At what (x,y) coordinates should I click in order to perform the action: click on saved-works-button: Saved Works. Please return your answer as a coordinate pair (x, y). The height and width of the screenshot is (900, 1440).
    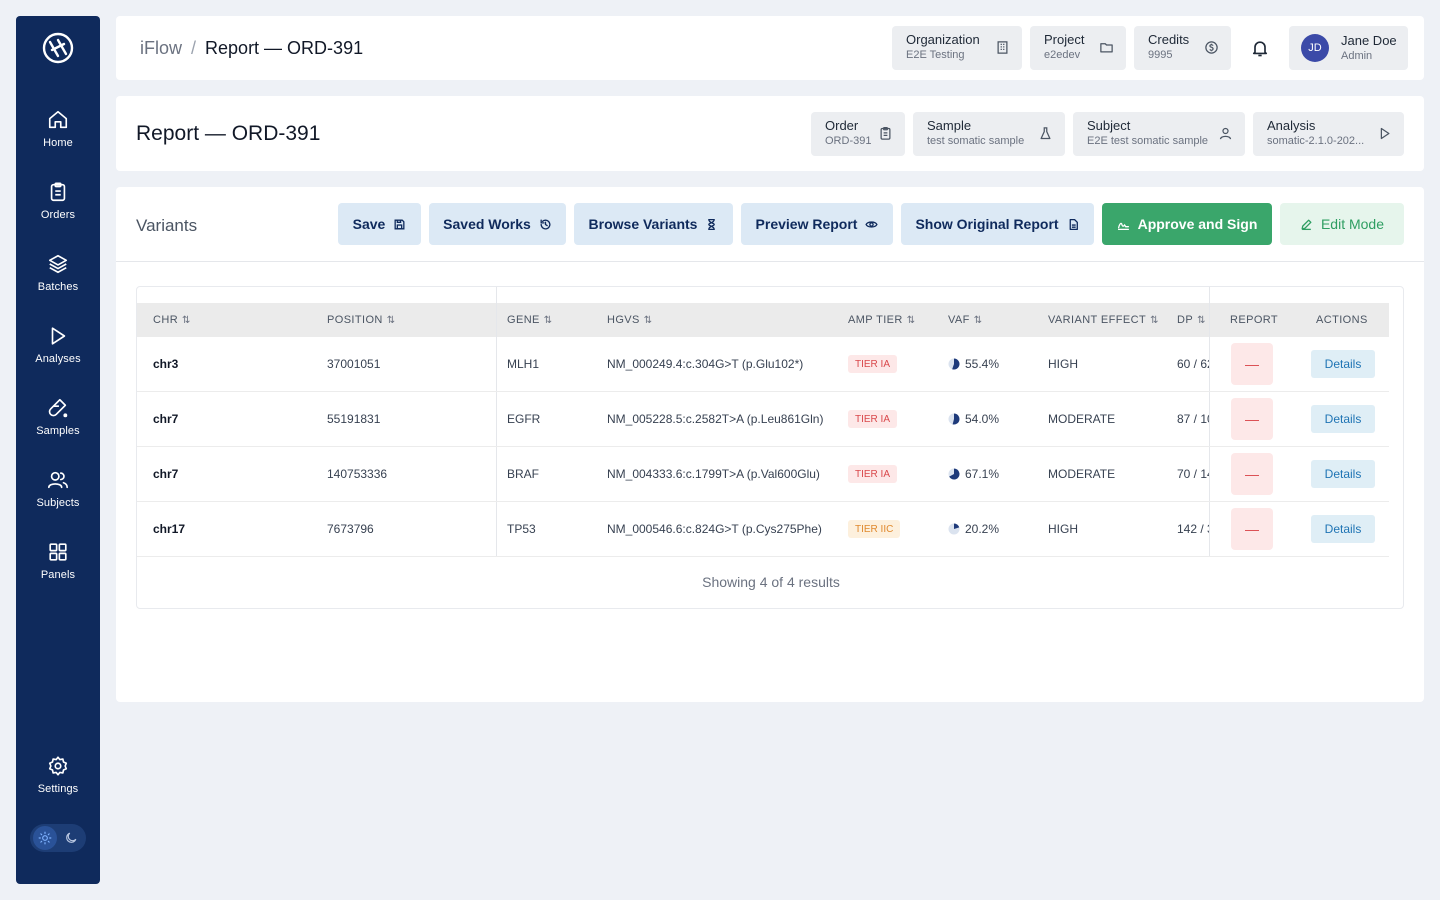
    Looking at the image, I should click on (497, 224).